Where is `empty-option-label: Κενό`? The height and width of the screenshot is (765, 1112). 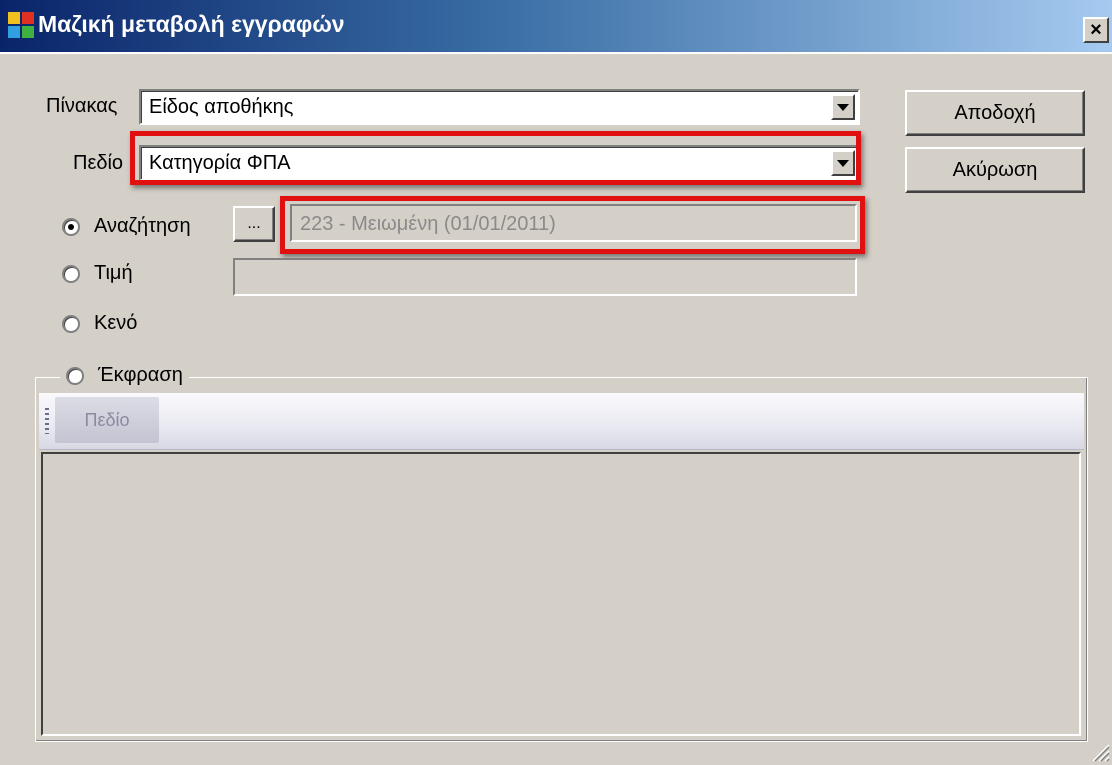 empty-option-label: Κενό is located at coordinates (116, 323).